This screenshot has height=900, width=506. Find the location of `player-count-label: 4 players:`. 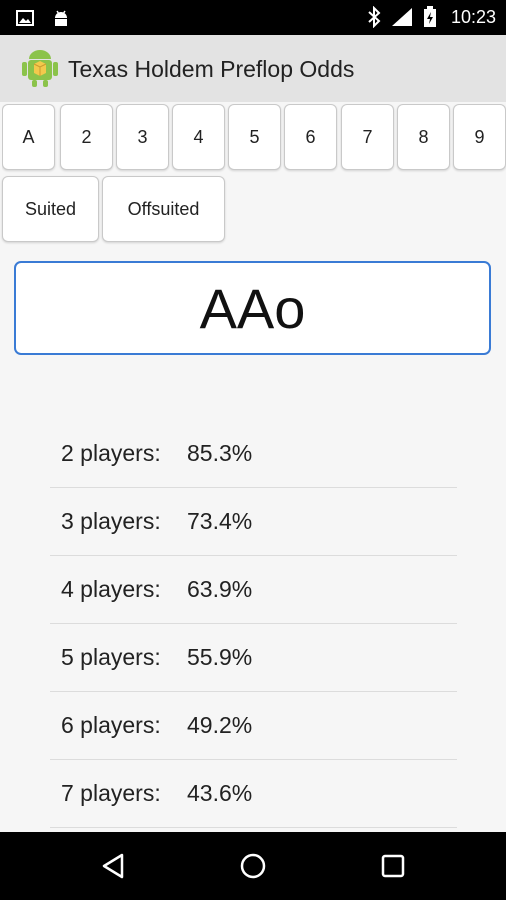

player-count-label: 4 players: is located at coordinates (111, 589).